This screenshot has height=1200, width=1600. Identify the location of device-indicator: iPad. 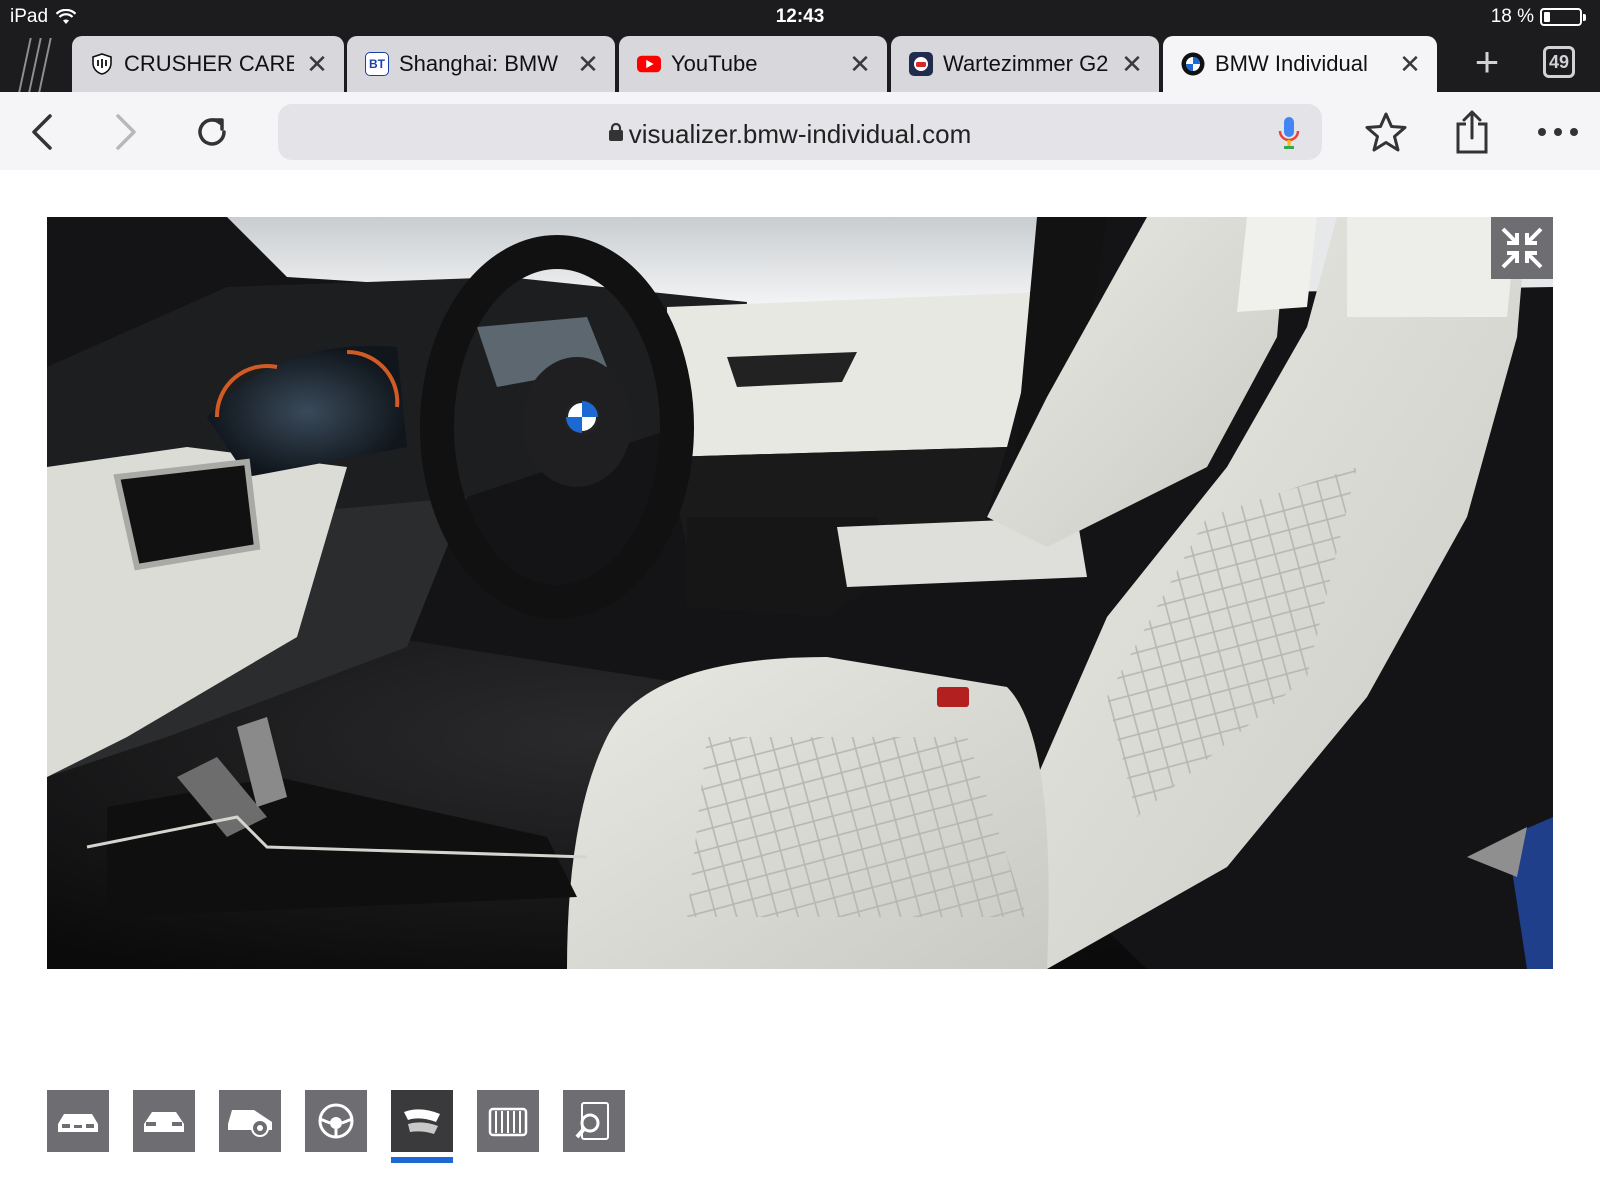
(43, 17).